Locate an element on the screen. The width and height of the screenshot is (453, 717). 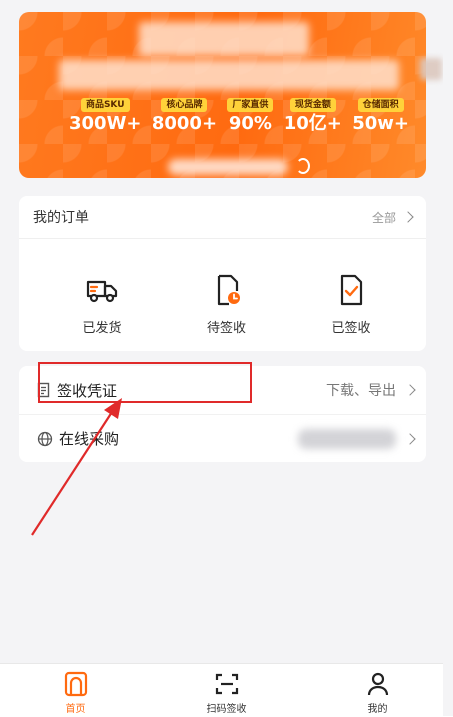
tab-scan-sign: 扫码签收 is located at coordinates (227, 690).